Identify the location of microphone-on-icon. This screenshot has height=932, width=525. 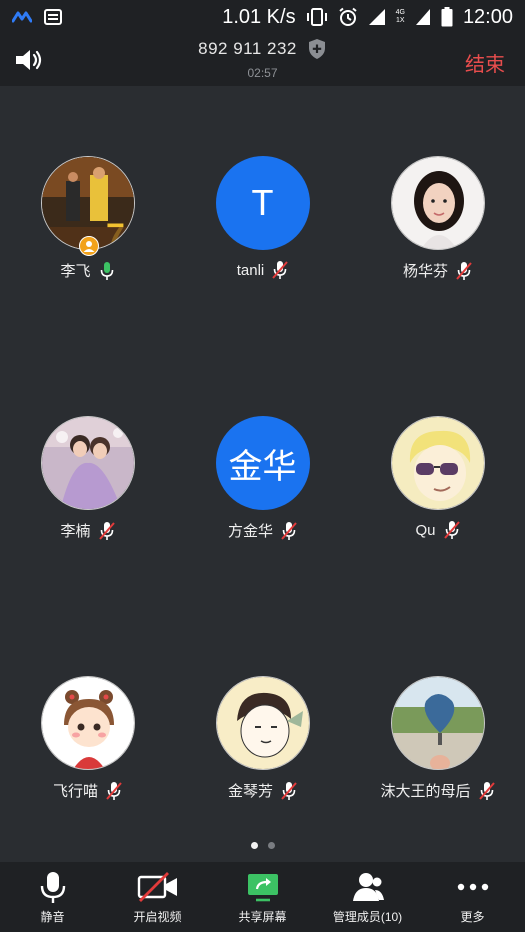
(106, 270).